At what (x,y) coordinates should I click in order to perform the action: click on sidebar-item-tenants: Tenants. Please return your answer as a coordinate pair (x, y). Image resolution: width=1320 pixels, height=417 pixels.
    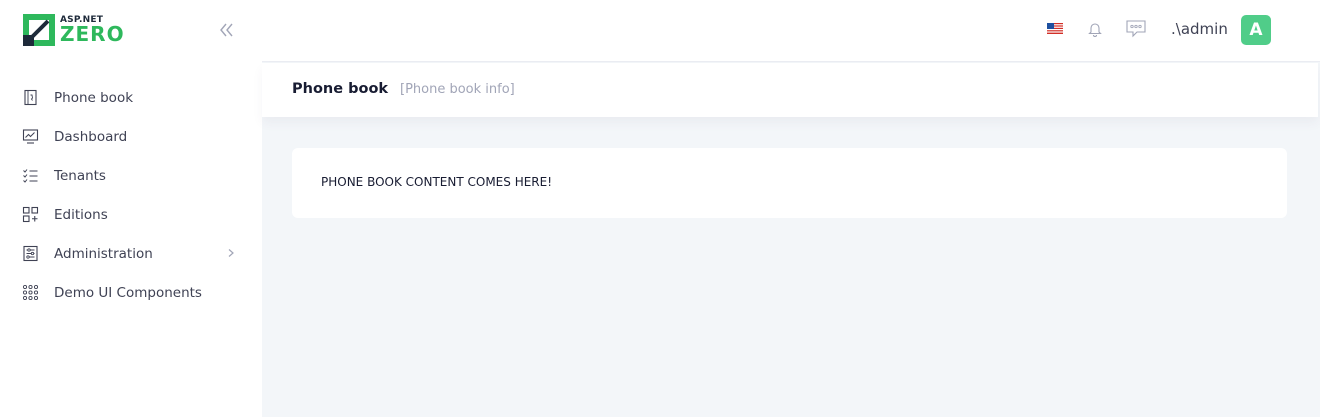
    Looking at the image, I should click on (131, 175).